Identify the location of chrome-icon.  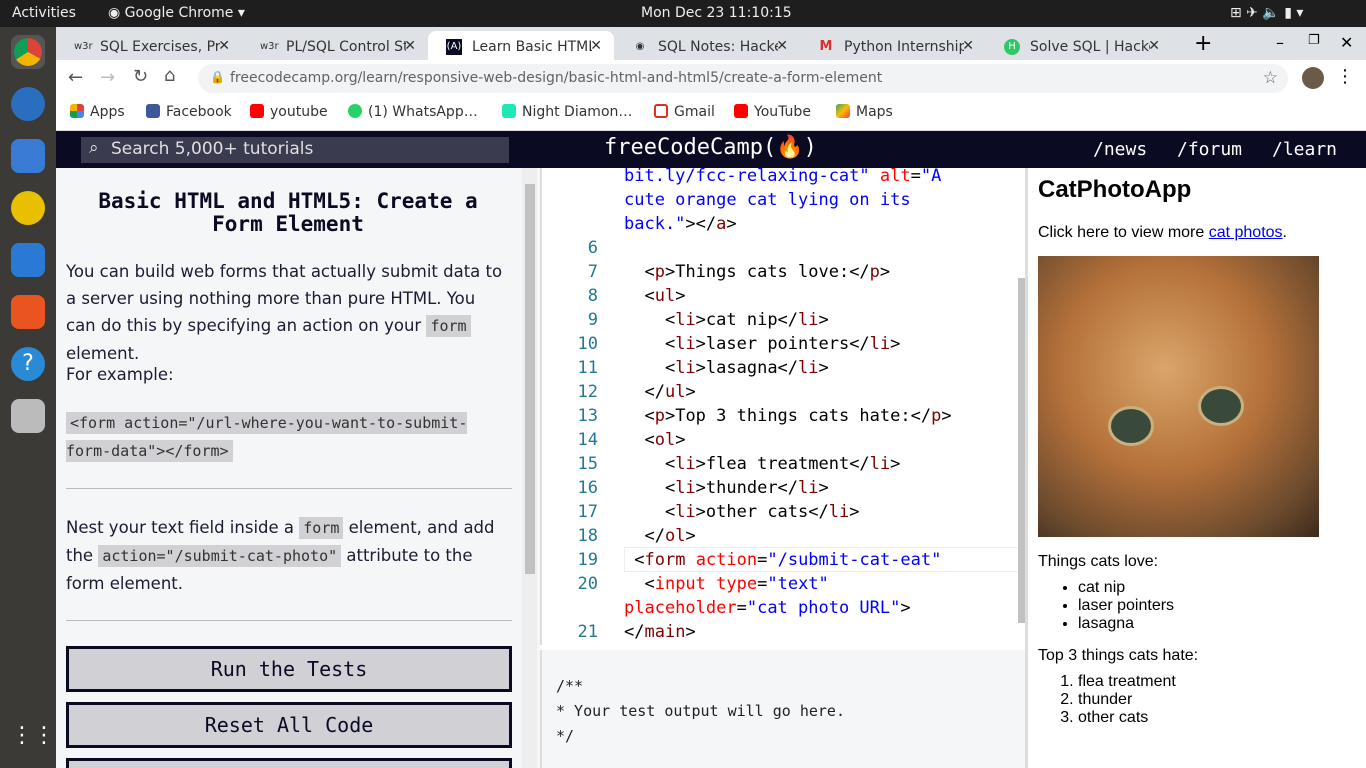
(28, 52).